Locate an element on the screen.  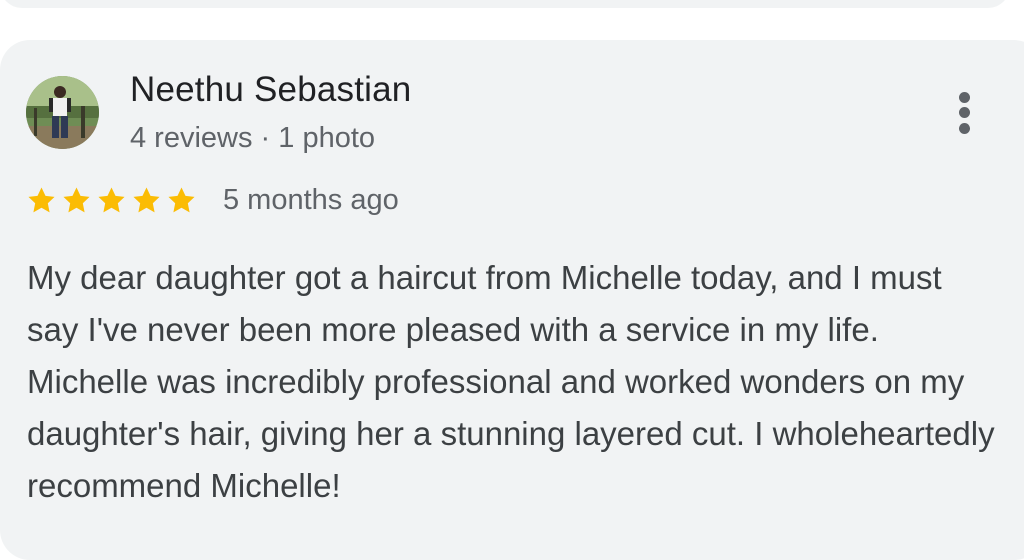
review-date: 5 months ago is located at coordinates (311, 200).